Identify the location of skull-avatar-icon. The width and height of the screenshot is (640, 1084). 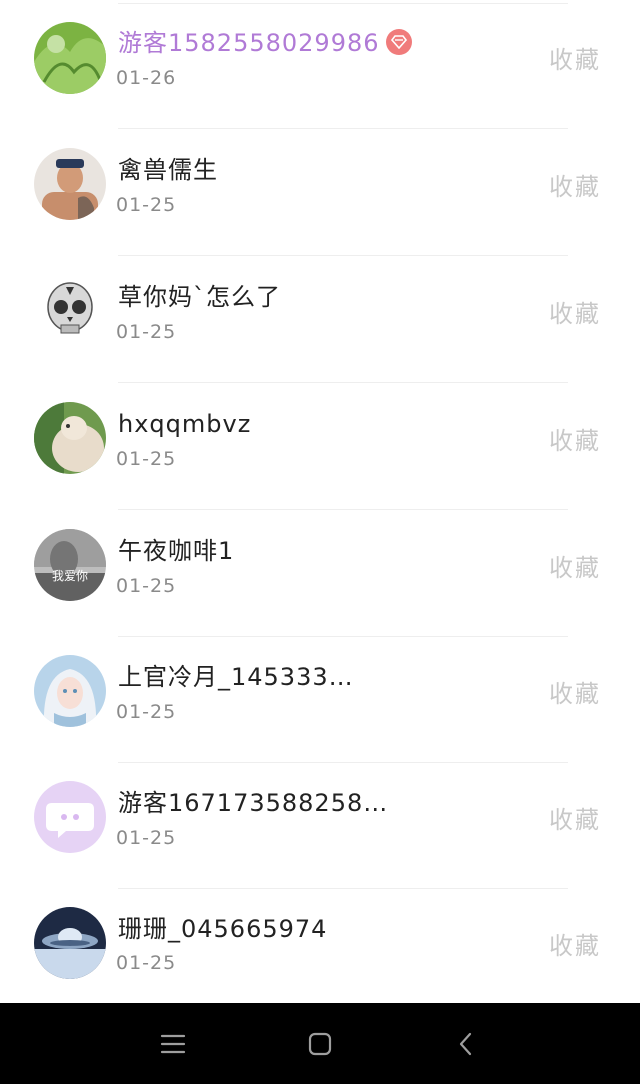
(70, 311).